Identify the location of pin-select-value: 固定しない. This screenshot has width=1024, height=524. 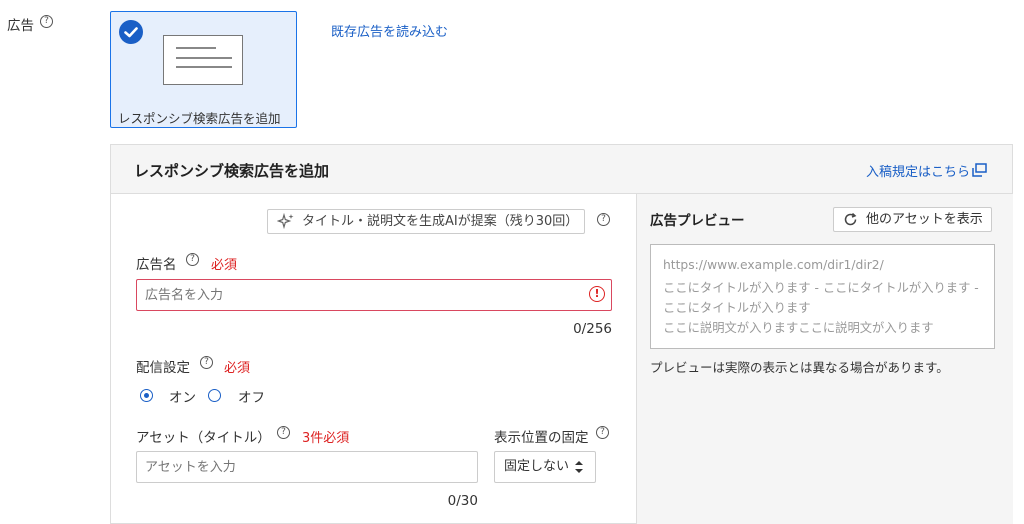
(537, 466).